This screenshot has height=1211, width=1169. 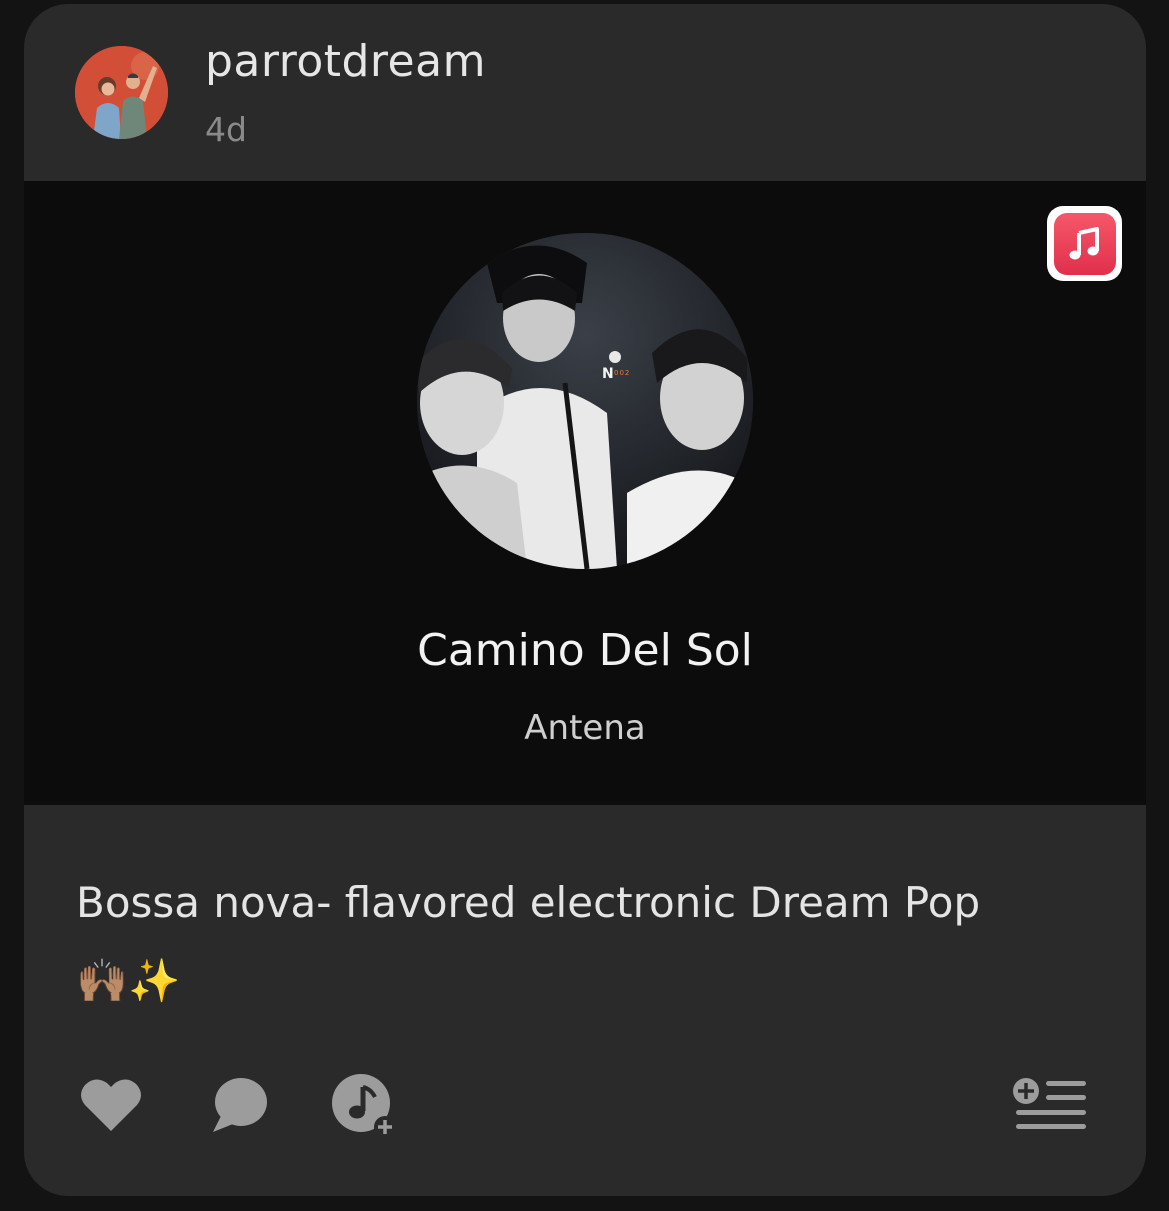 I want to click on song-title: Camino Del Sol, so click(x=585, y=650).